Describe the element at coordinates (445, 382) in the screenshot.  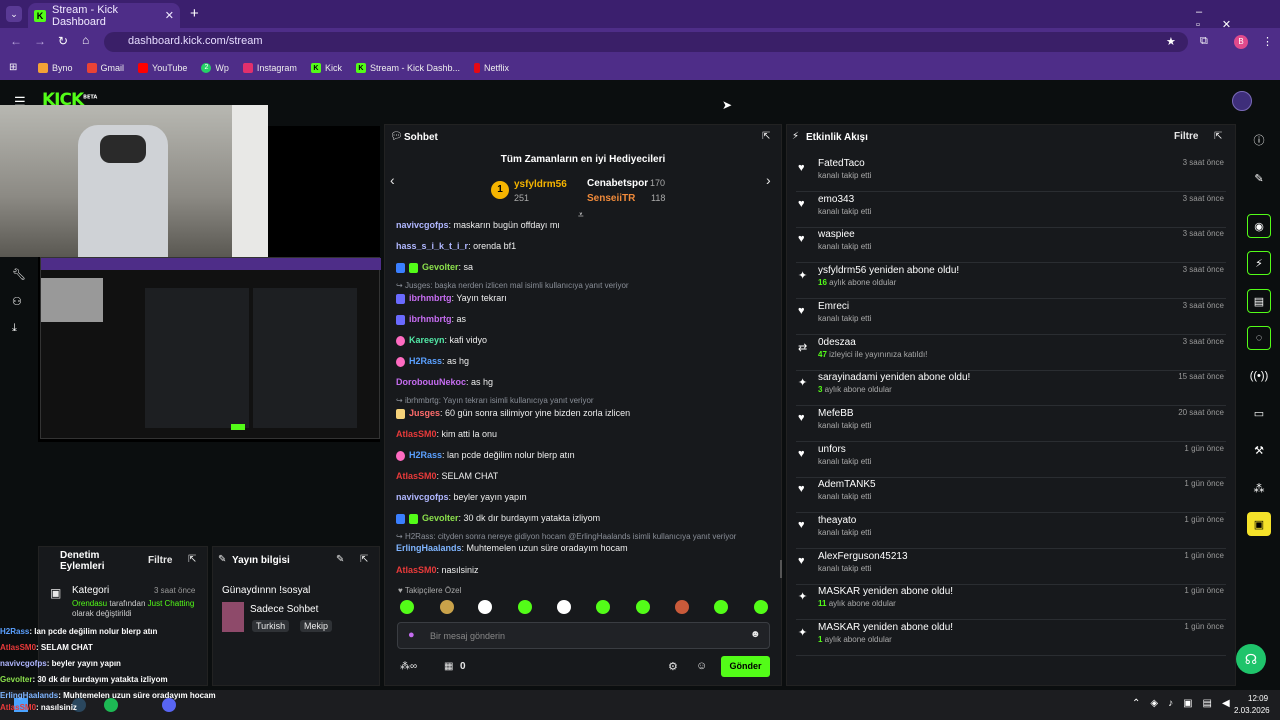
I see `chat-message: DorobouuNekoc: as hg` at that location.